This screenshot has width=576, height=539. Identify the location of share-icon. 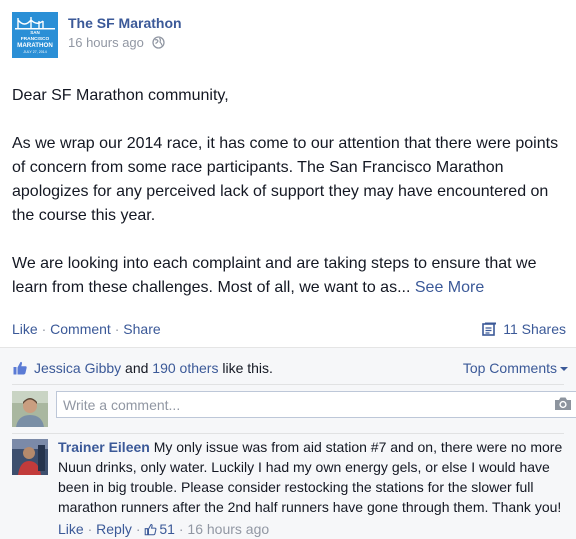
(489, 330).